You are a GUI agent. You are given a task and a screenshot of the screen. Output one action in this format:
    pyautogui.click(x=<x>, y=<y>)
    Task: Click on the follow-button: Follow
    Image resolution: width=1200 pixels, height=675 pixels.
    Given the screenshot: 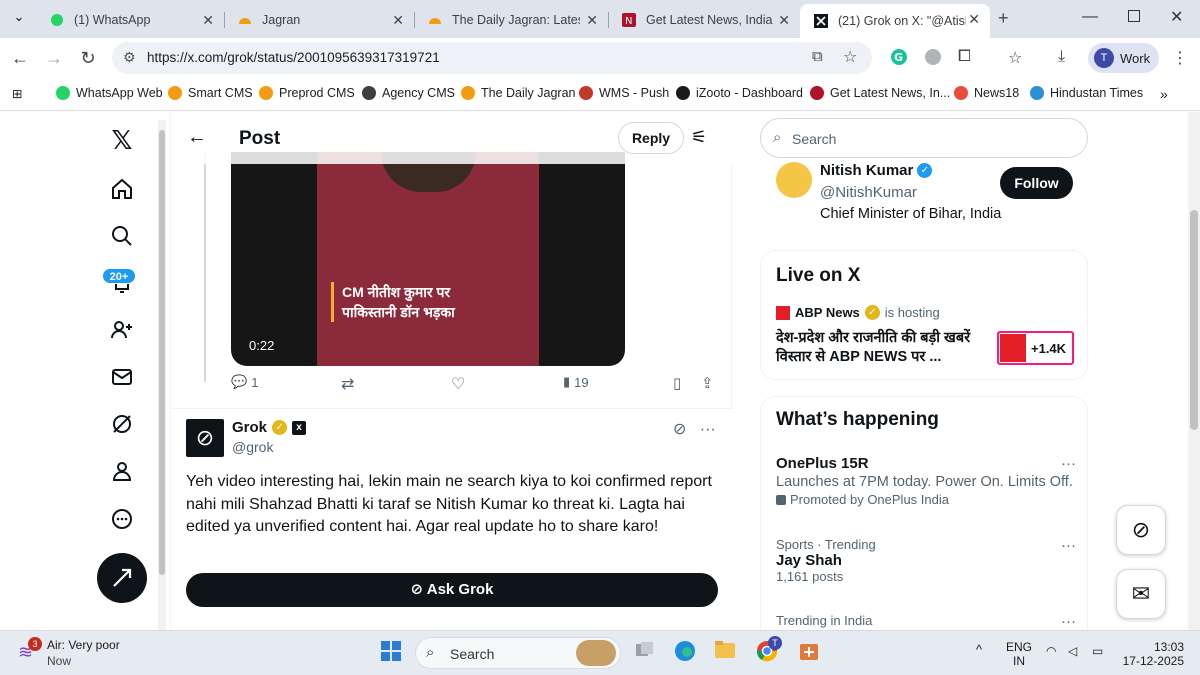 What is the action you would take?
    pyautogui.click(x=1036, y=183)
    